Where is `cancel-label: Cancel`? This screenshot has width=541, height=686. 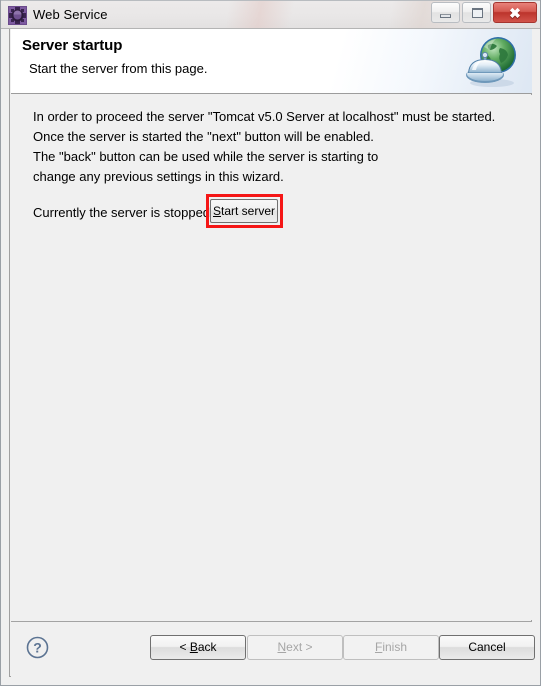 cancel-label: Cancel is located at coordinates (487, 647).